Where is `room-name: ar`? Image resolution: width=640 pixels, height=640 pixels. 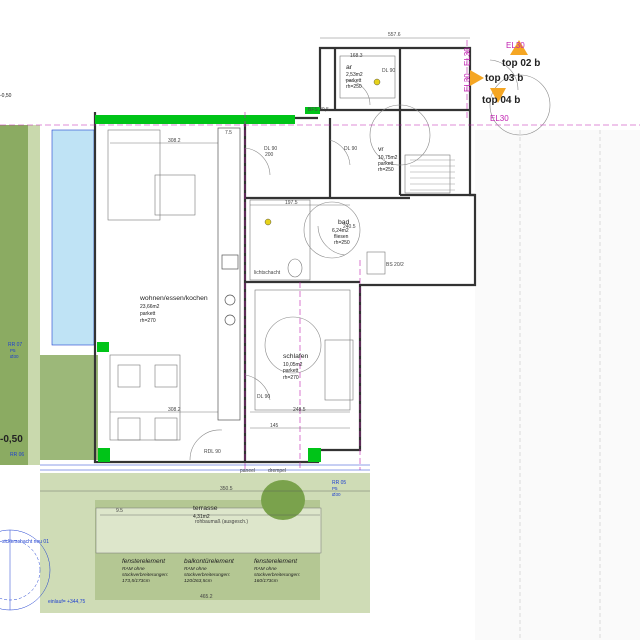
room-name: ar is located at coordinates (349, 67).